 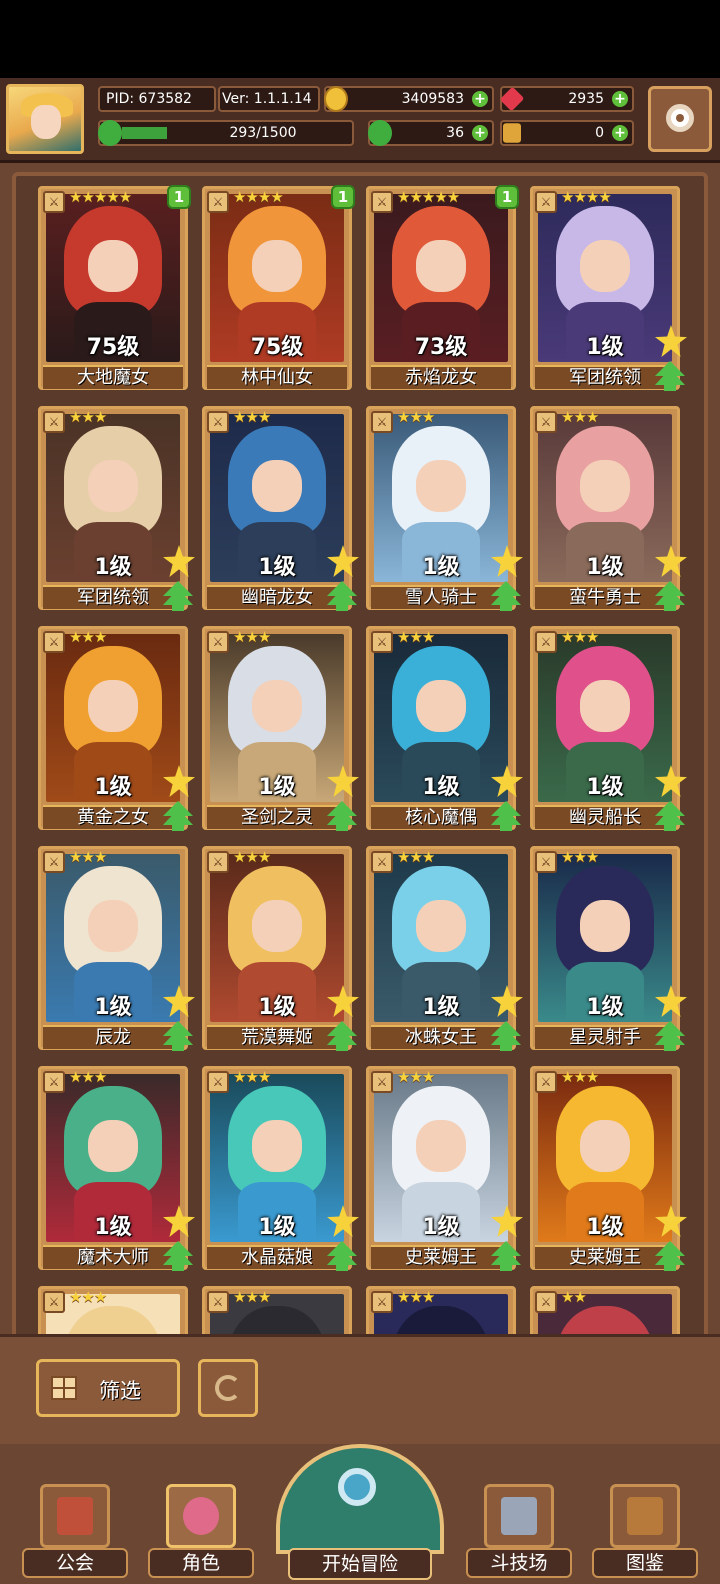 I want to click on guild-icon, so click(x=75, y=1516).